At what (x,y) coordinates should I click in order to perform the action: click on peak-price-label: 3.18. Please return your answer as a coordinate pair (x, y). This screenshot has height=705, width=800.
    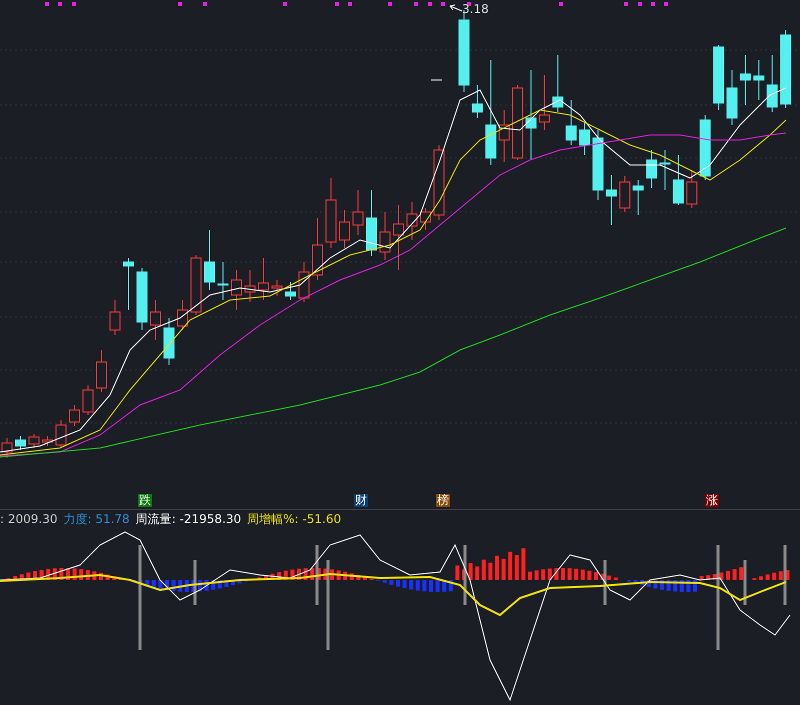
    Looking at the image, I should click on (475, 9).